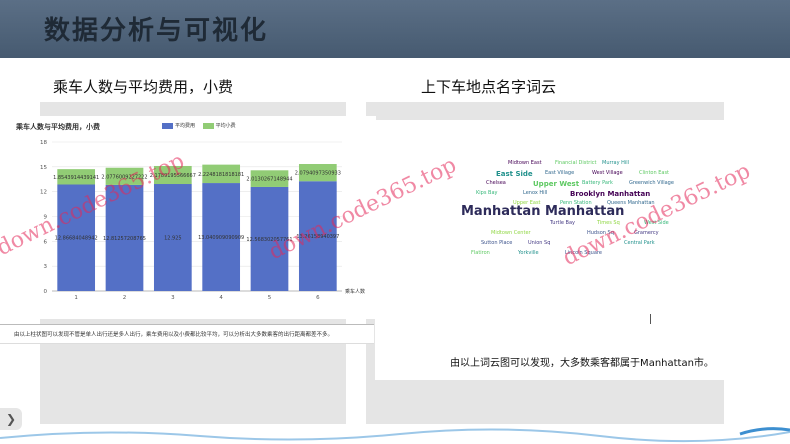  I want to click on left-section-heading: 乘车人数与平均费用，小费, so click(143, 87).